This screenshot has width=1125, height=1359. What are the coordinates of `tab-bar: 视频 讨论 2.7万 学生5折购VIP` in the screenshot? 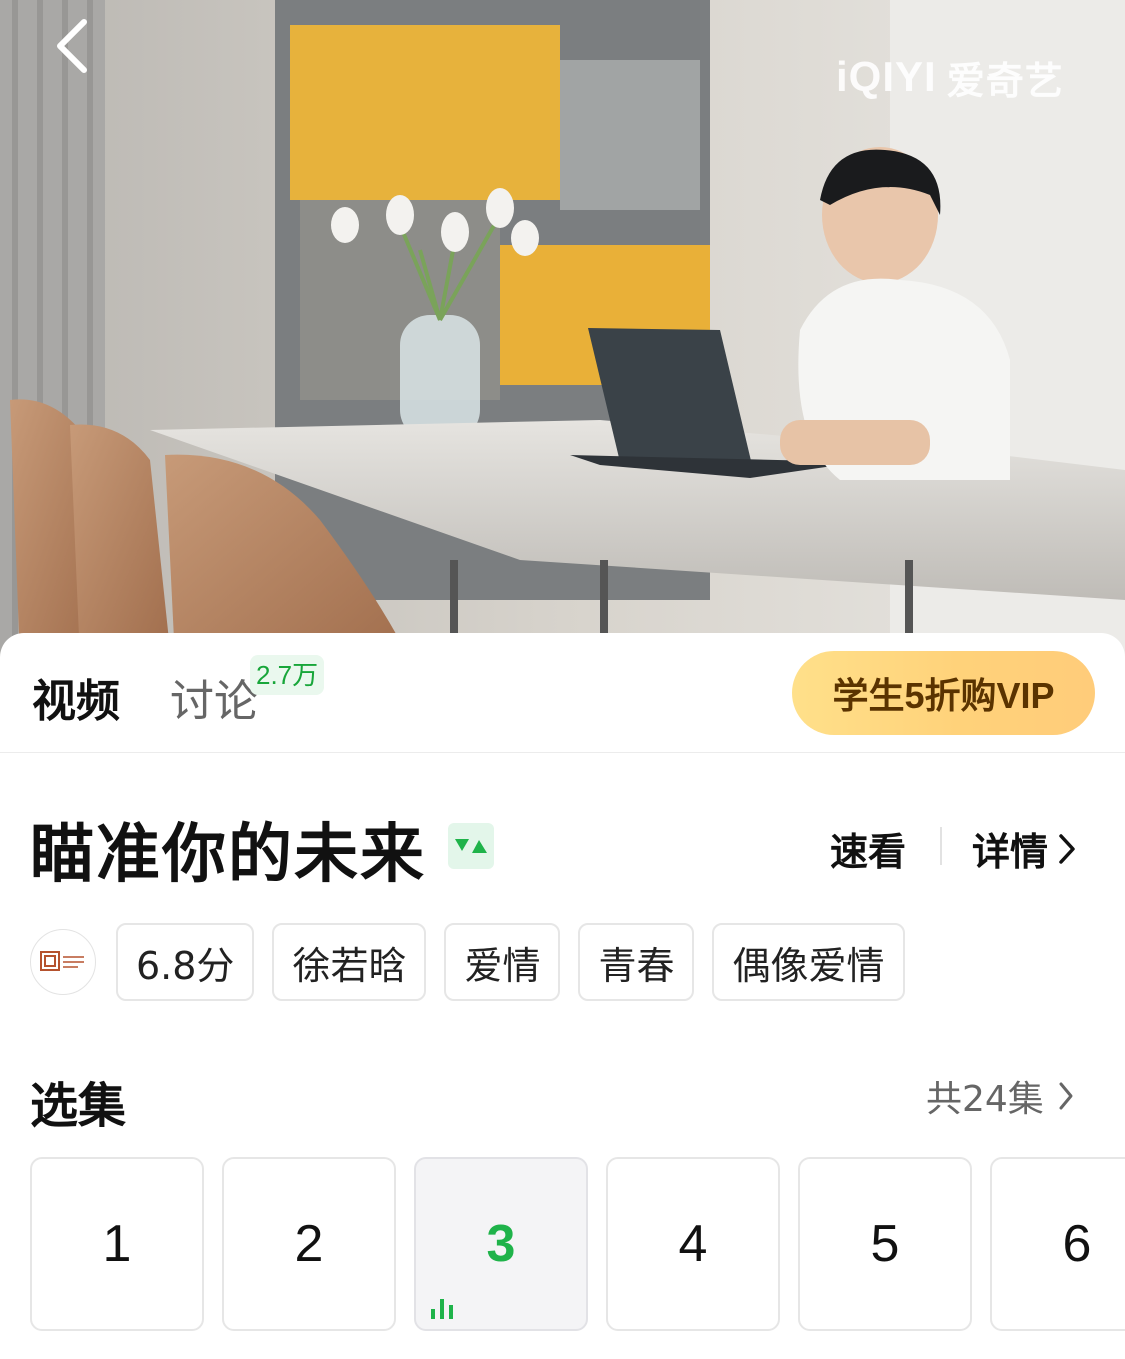 It's located at (562, 693).